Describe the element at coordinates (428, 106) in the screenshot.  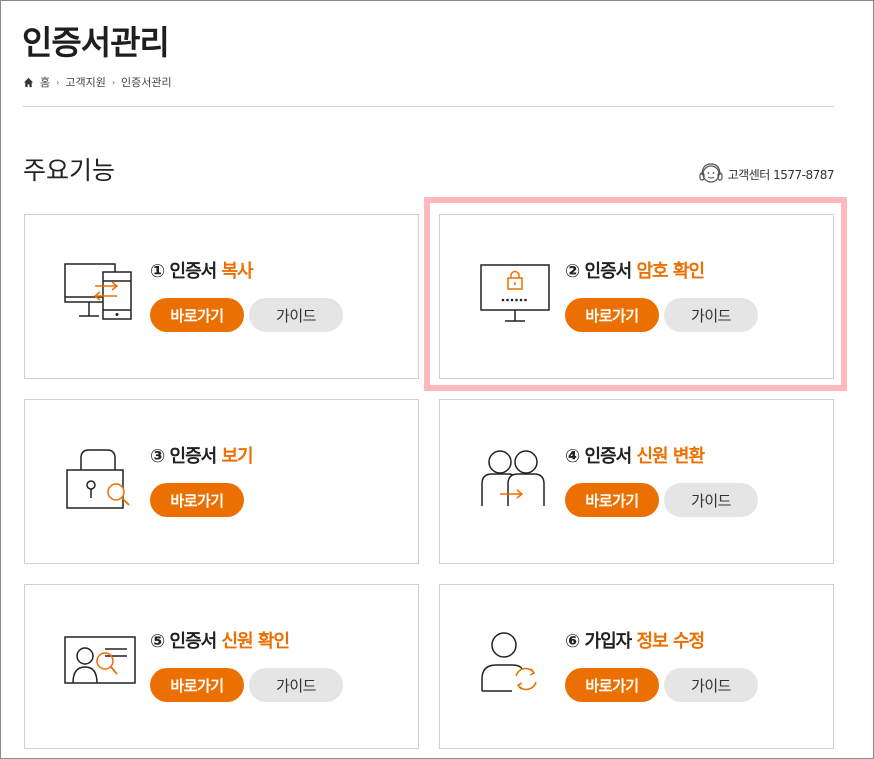
I see `divider` at that location.